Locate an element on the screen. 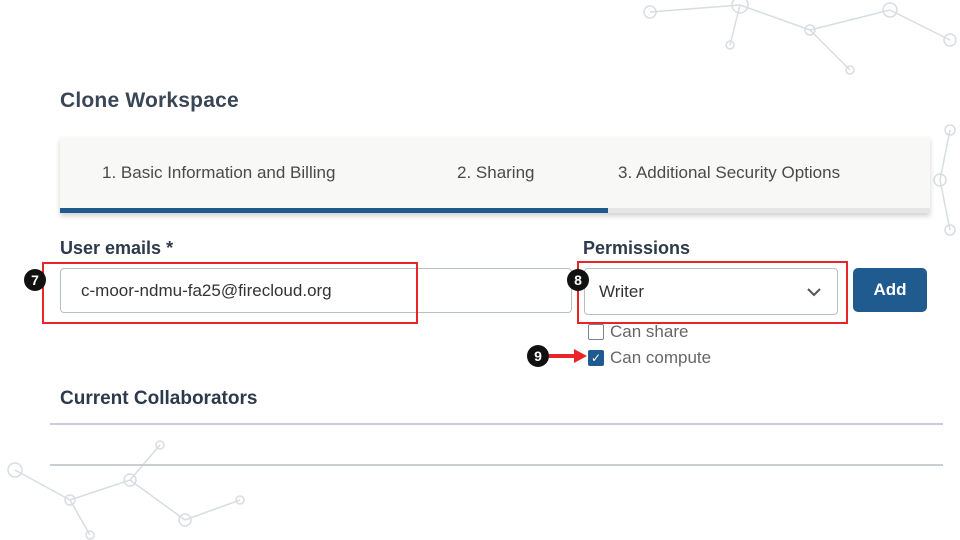 The height and width of the screenshot is (540, 960). user-emails-label: User emails * is located at coordinates (117, 248).